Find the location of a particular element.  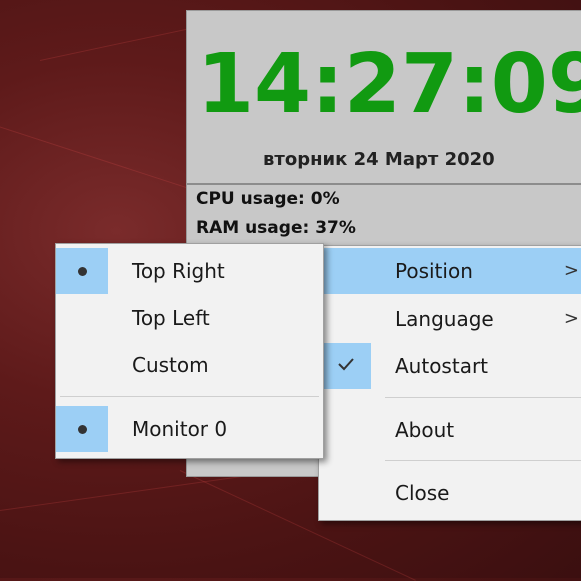

clock-date: вторник 24 Март 2020 is located at coordinates (379, 159).